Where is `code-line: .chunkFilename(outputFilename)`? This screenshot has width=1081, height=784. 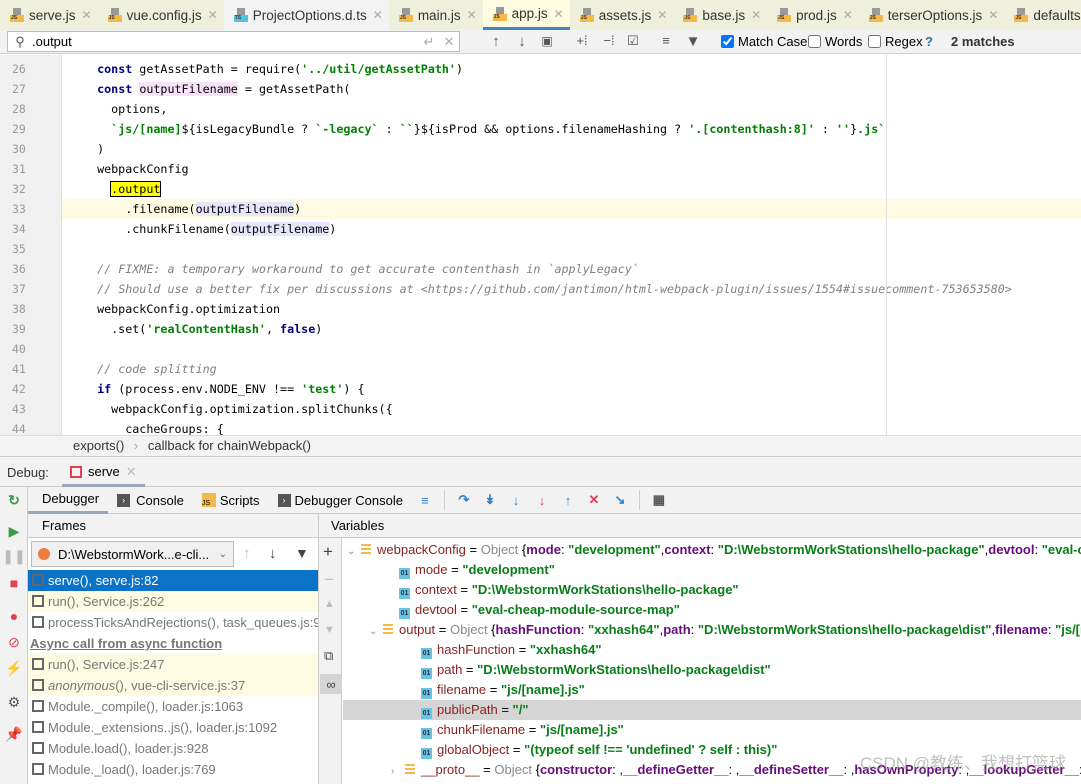
code-line: .chunkFilename(outputFilename) is located at coordinates (209, 229).